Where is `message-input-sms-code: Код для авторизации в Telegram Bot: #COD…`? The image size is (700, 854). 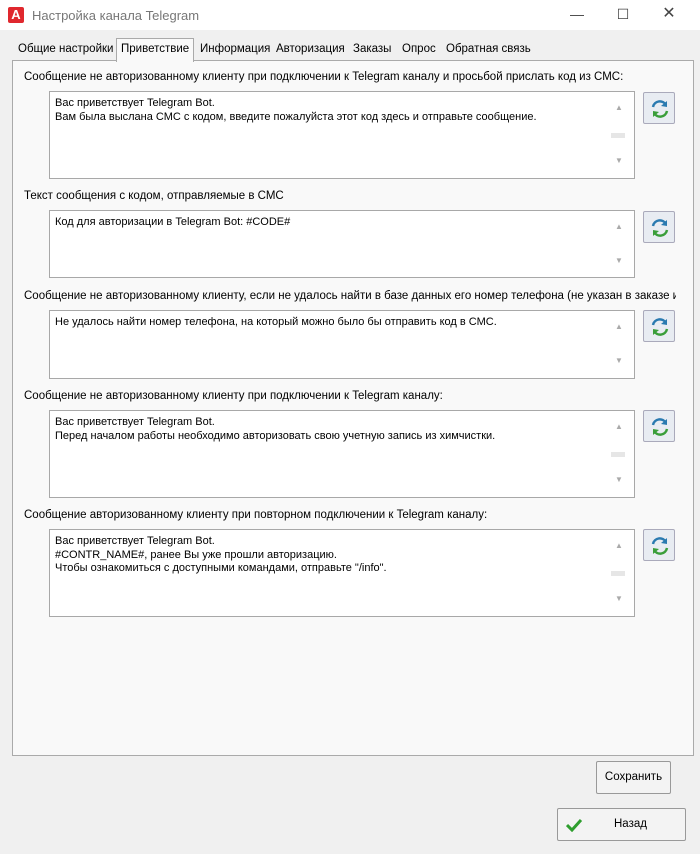 message-input-sms-code: Код для авторизации в Telegram Bot: #COD… is located at coordinates (342, 244).